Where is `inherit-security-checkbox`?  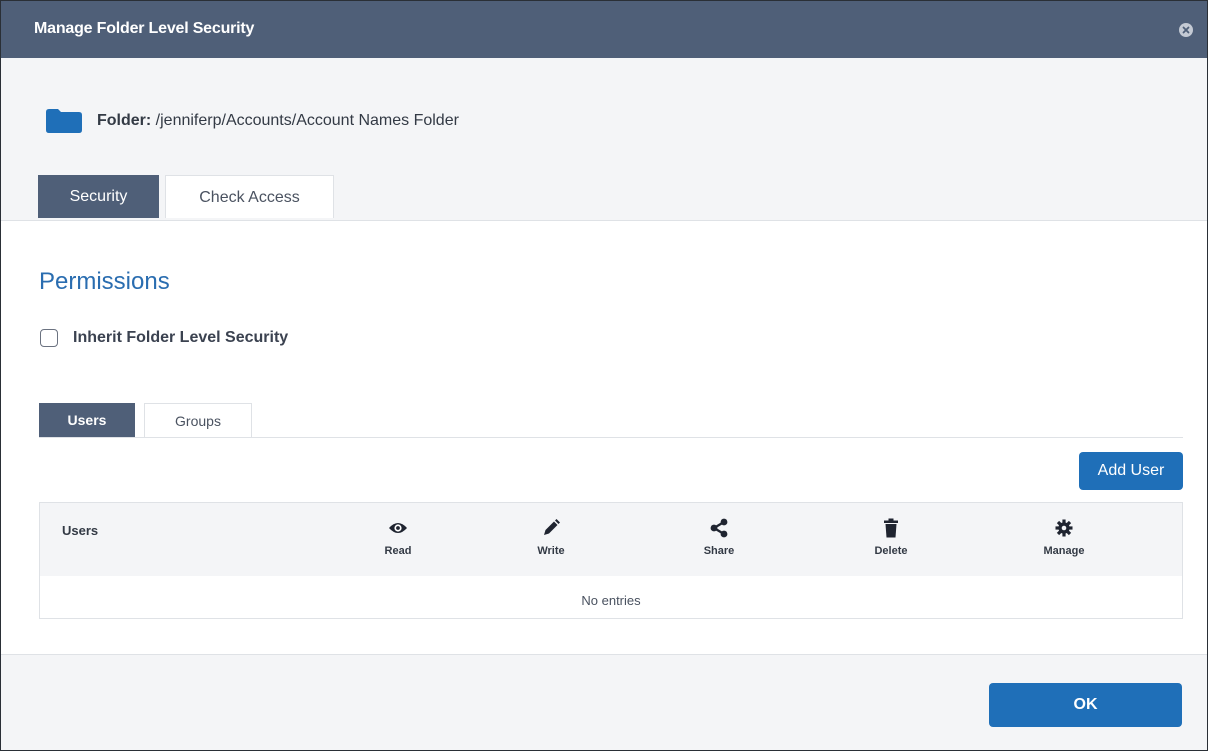 inherit-security-checkbox is located at coordinates (49, 338).